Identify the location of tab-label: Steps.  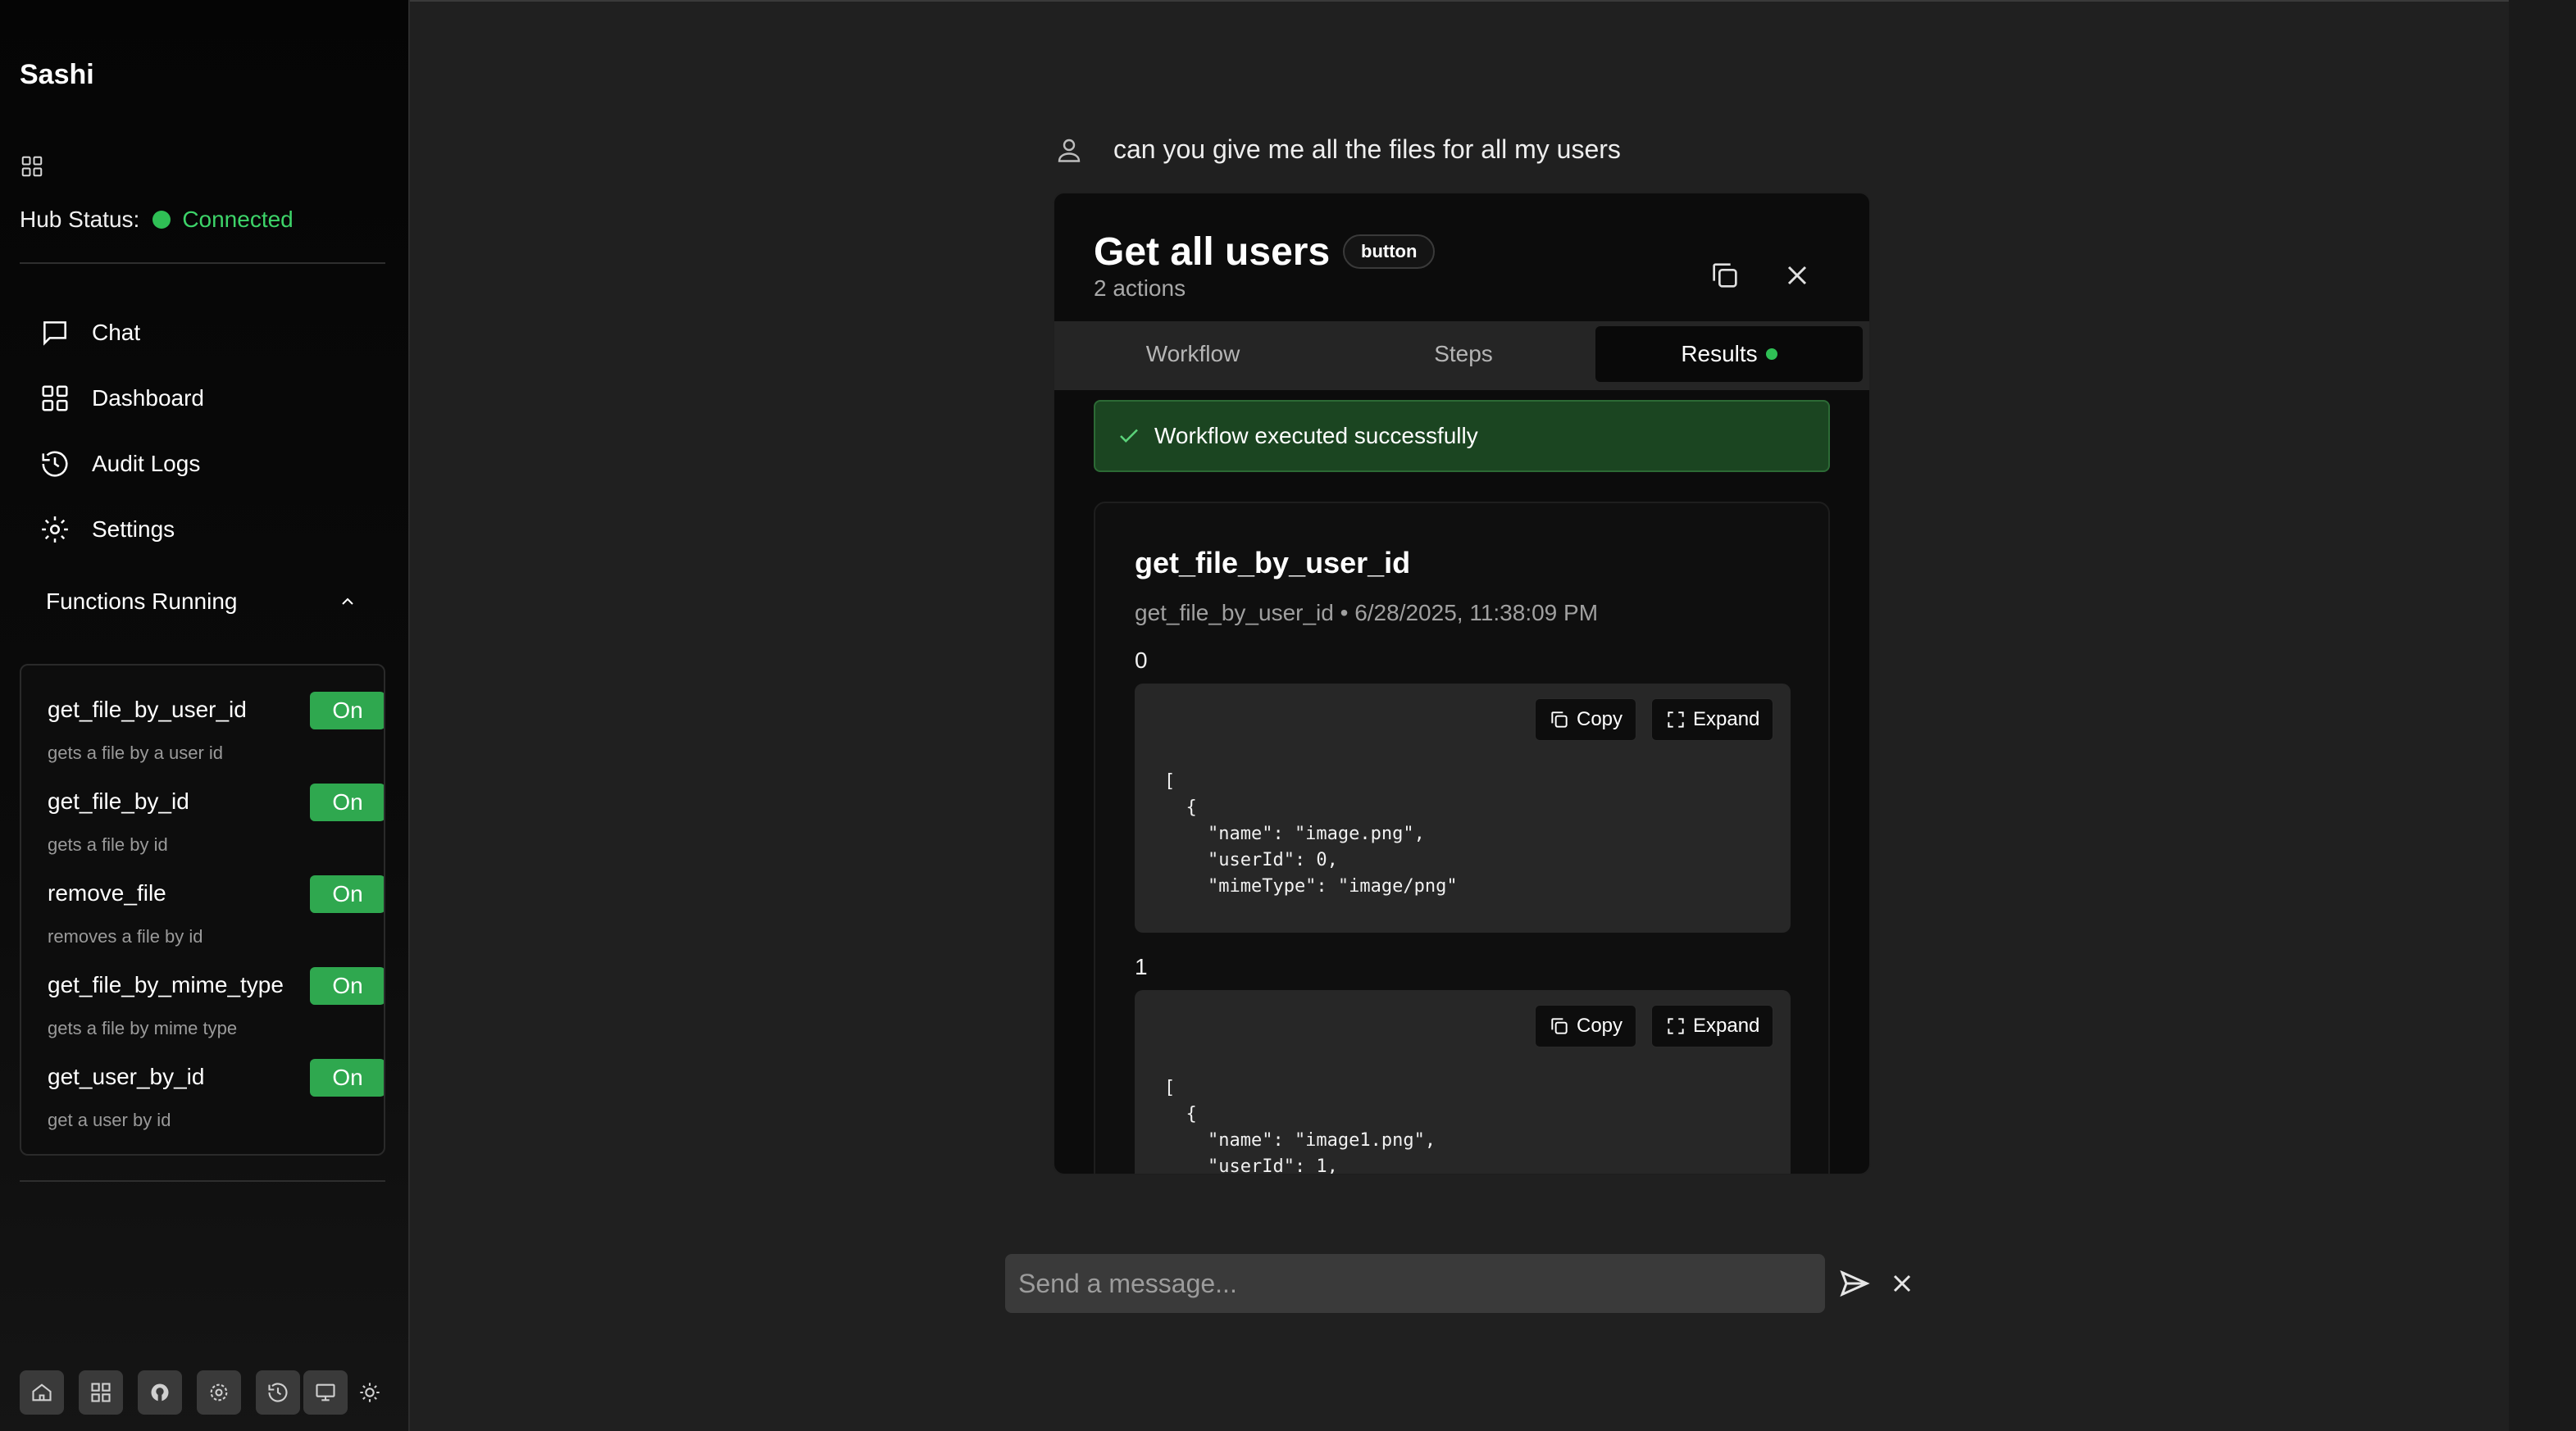
(1463, 353).